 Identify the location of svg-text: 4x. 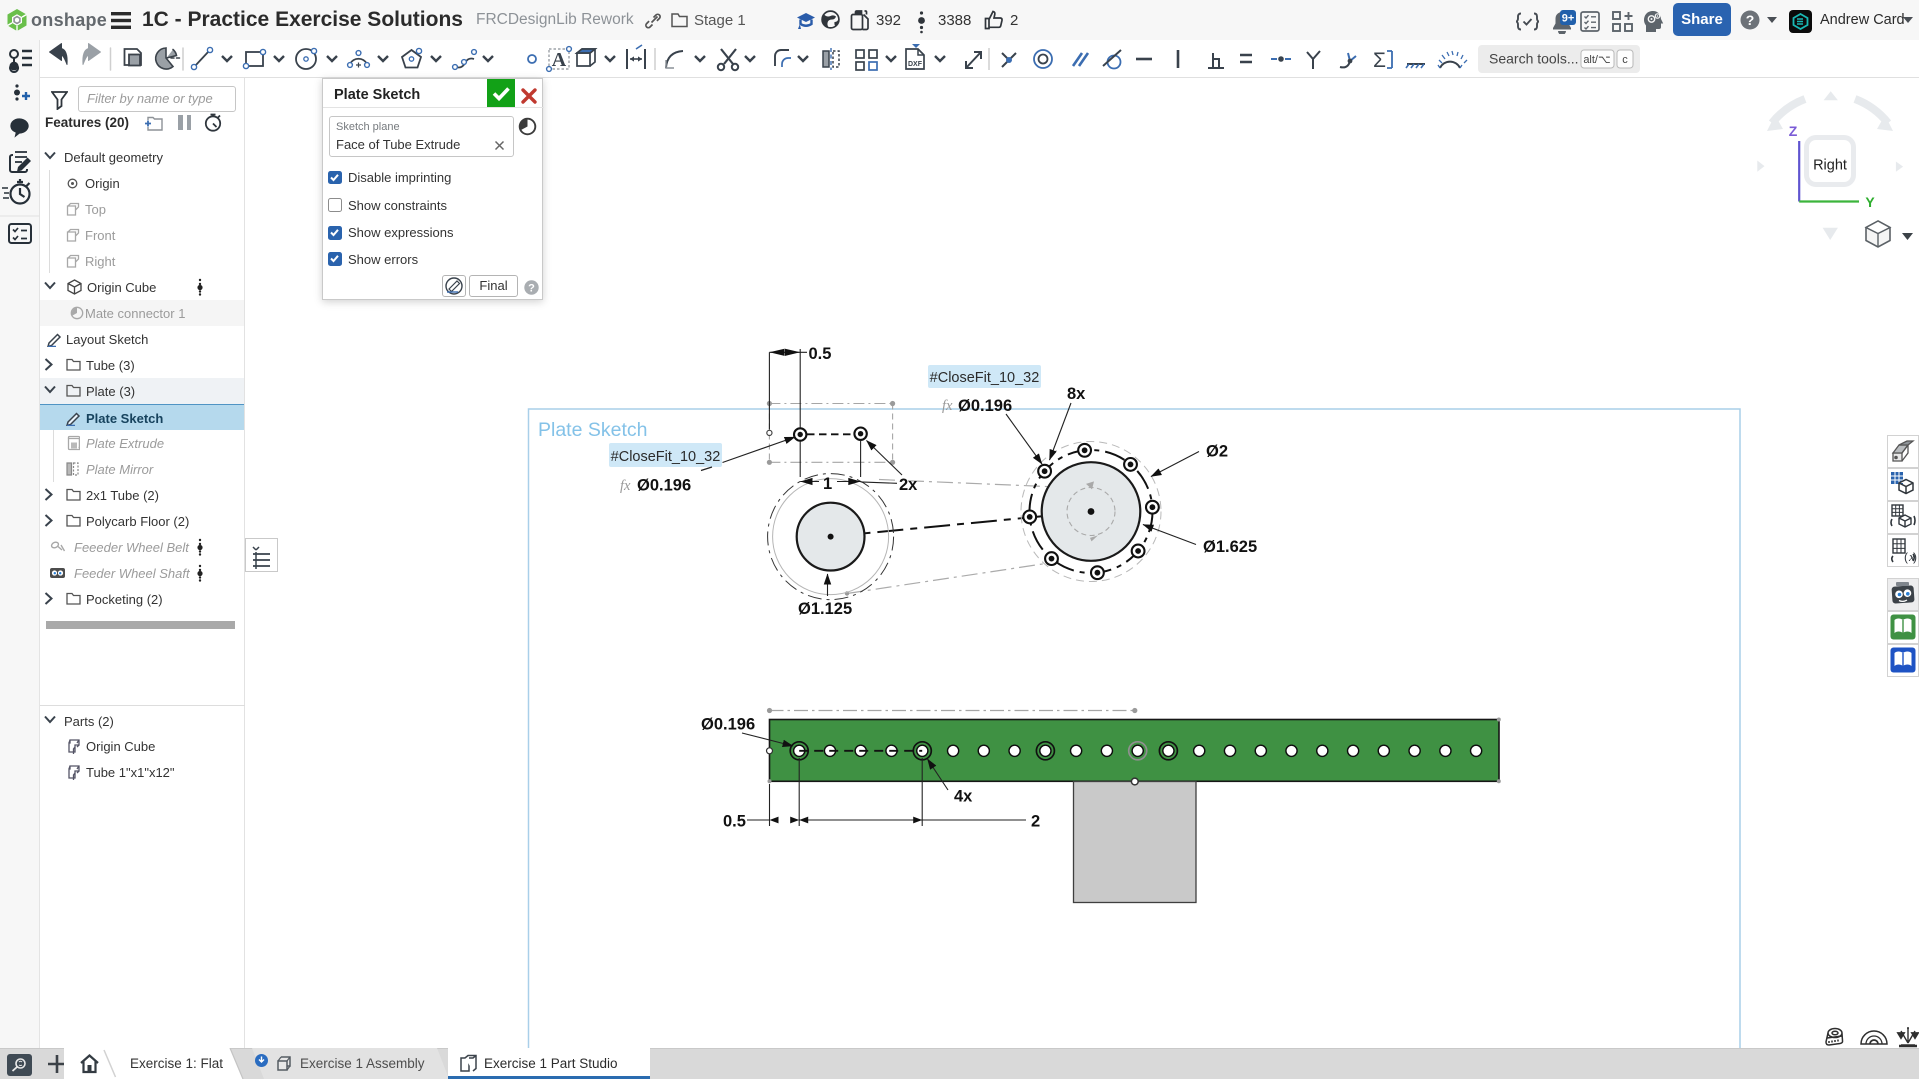
(963, 797).